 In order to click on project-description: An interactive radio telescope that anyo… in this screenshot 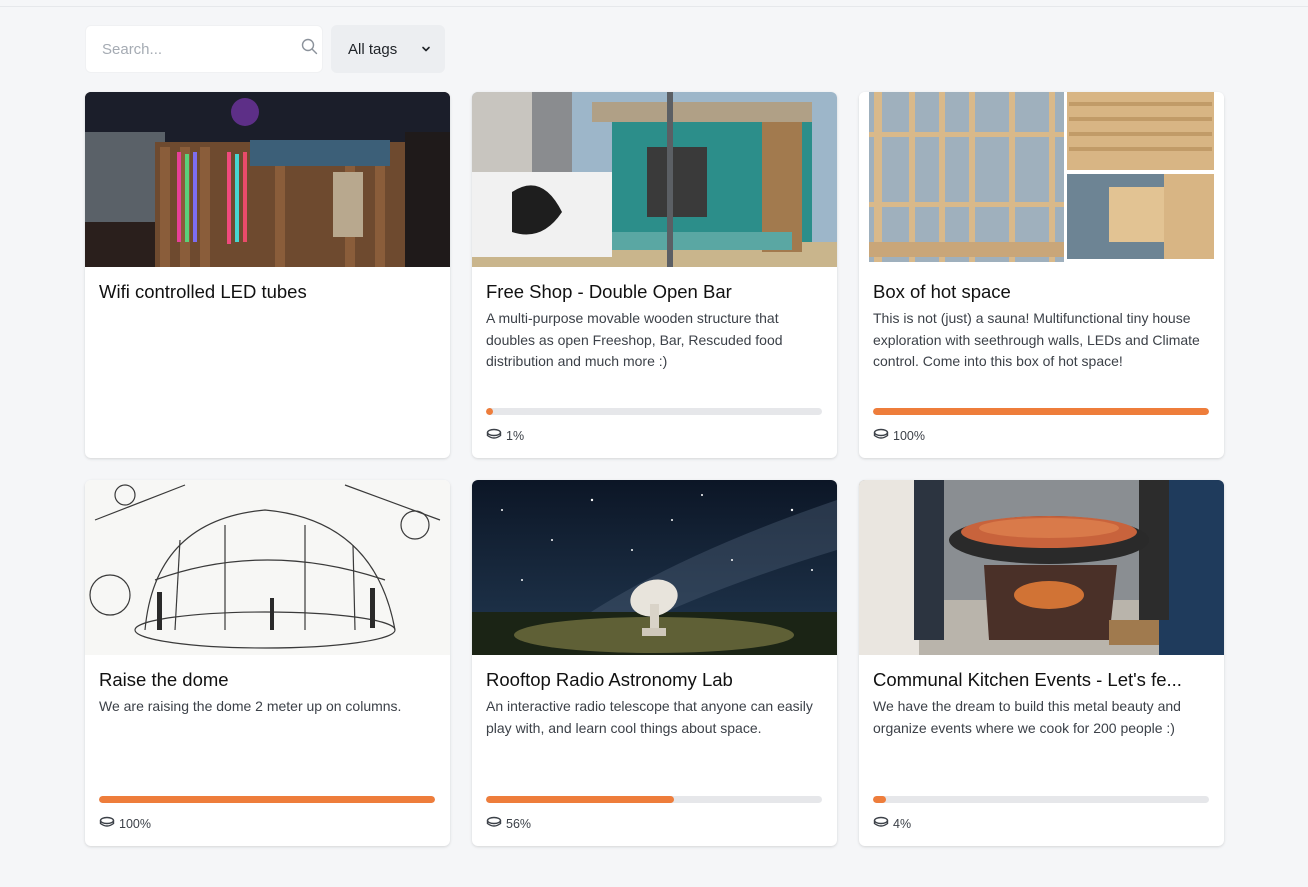, I will do `click(649, 717)`.